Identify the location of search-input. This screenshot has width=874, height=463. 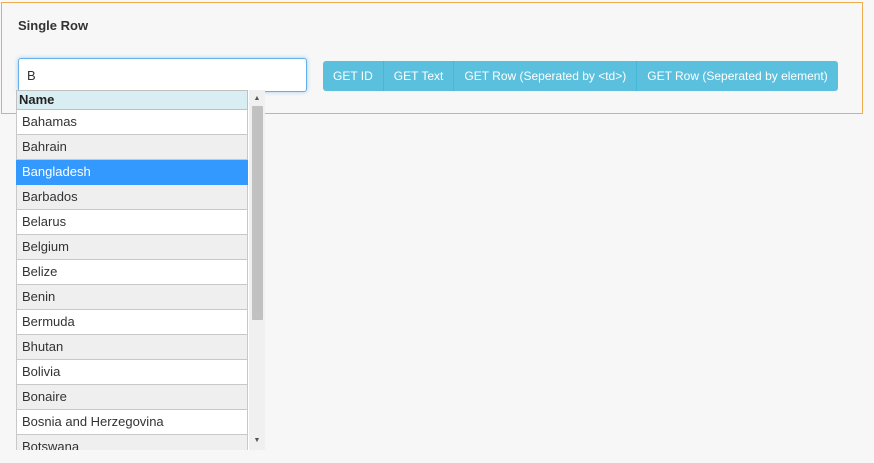
(162, 75).